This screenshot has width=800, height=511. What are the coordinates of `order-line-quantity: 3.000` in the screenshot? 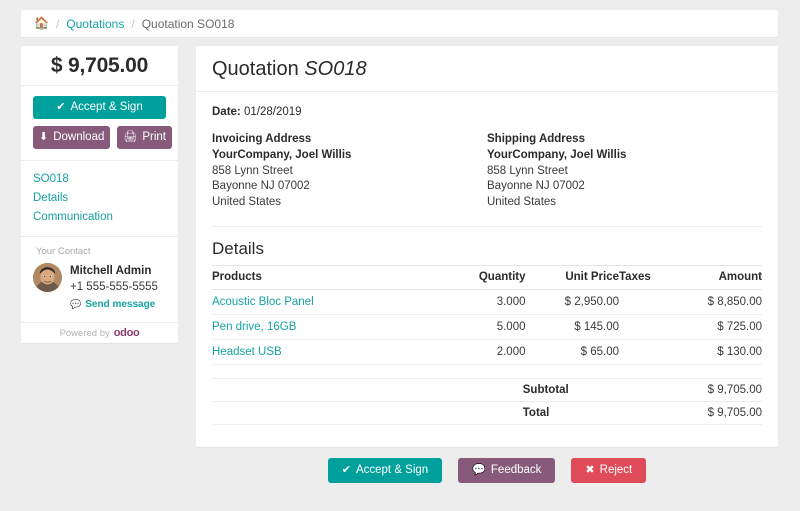 It's located at (484, 302).